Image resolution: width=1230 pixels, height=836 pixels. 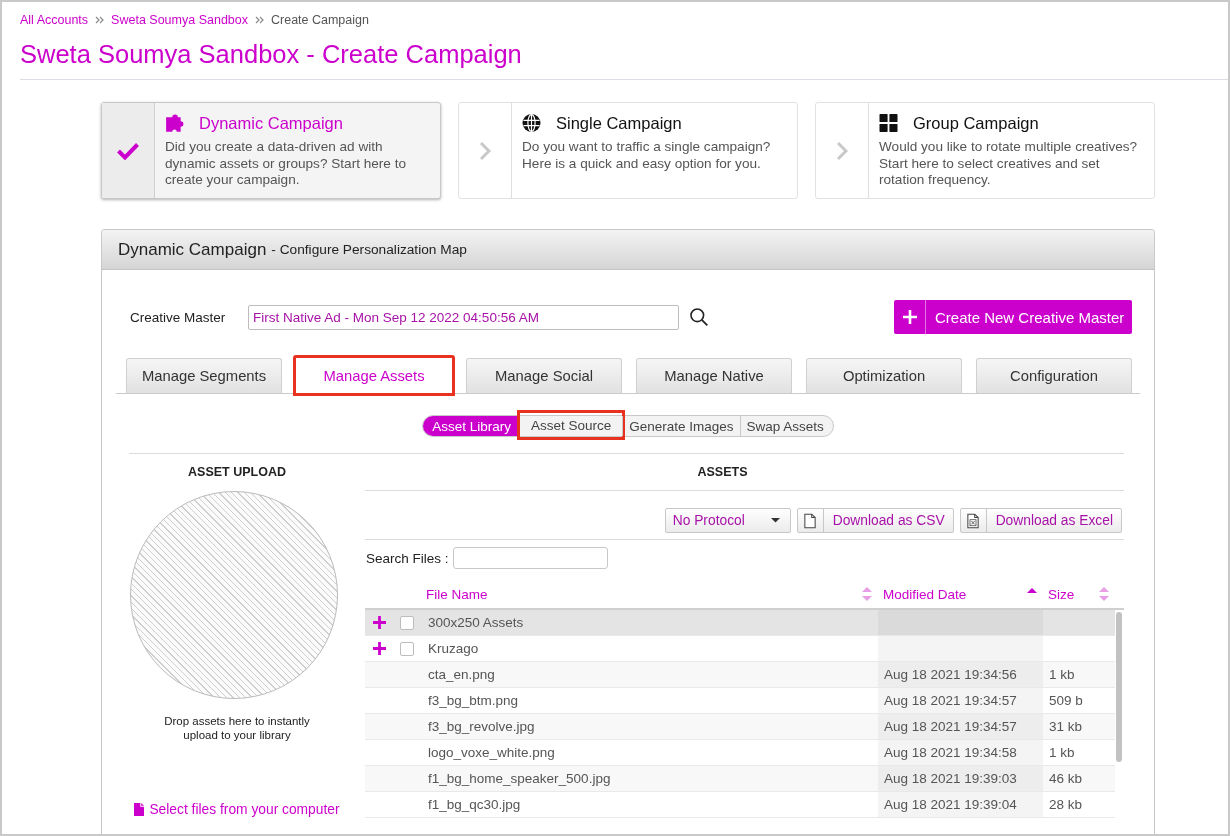 I want to click on search-icon, so click(x=699, y=317).